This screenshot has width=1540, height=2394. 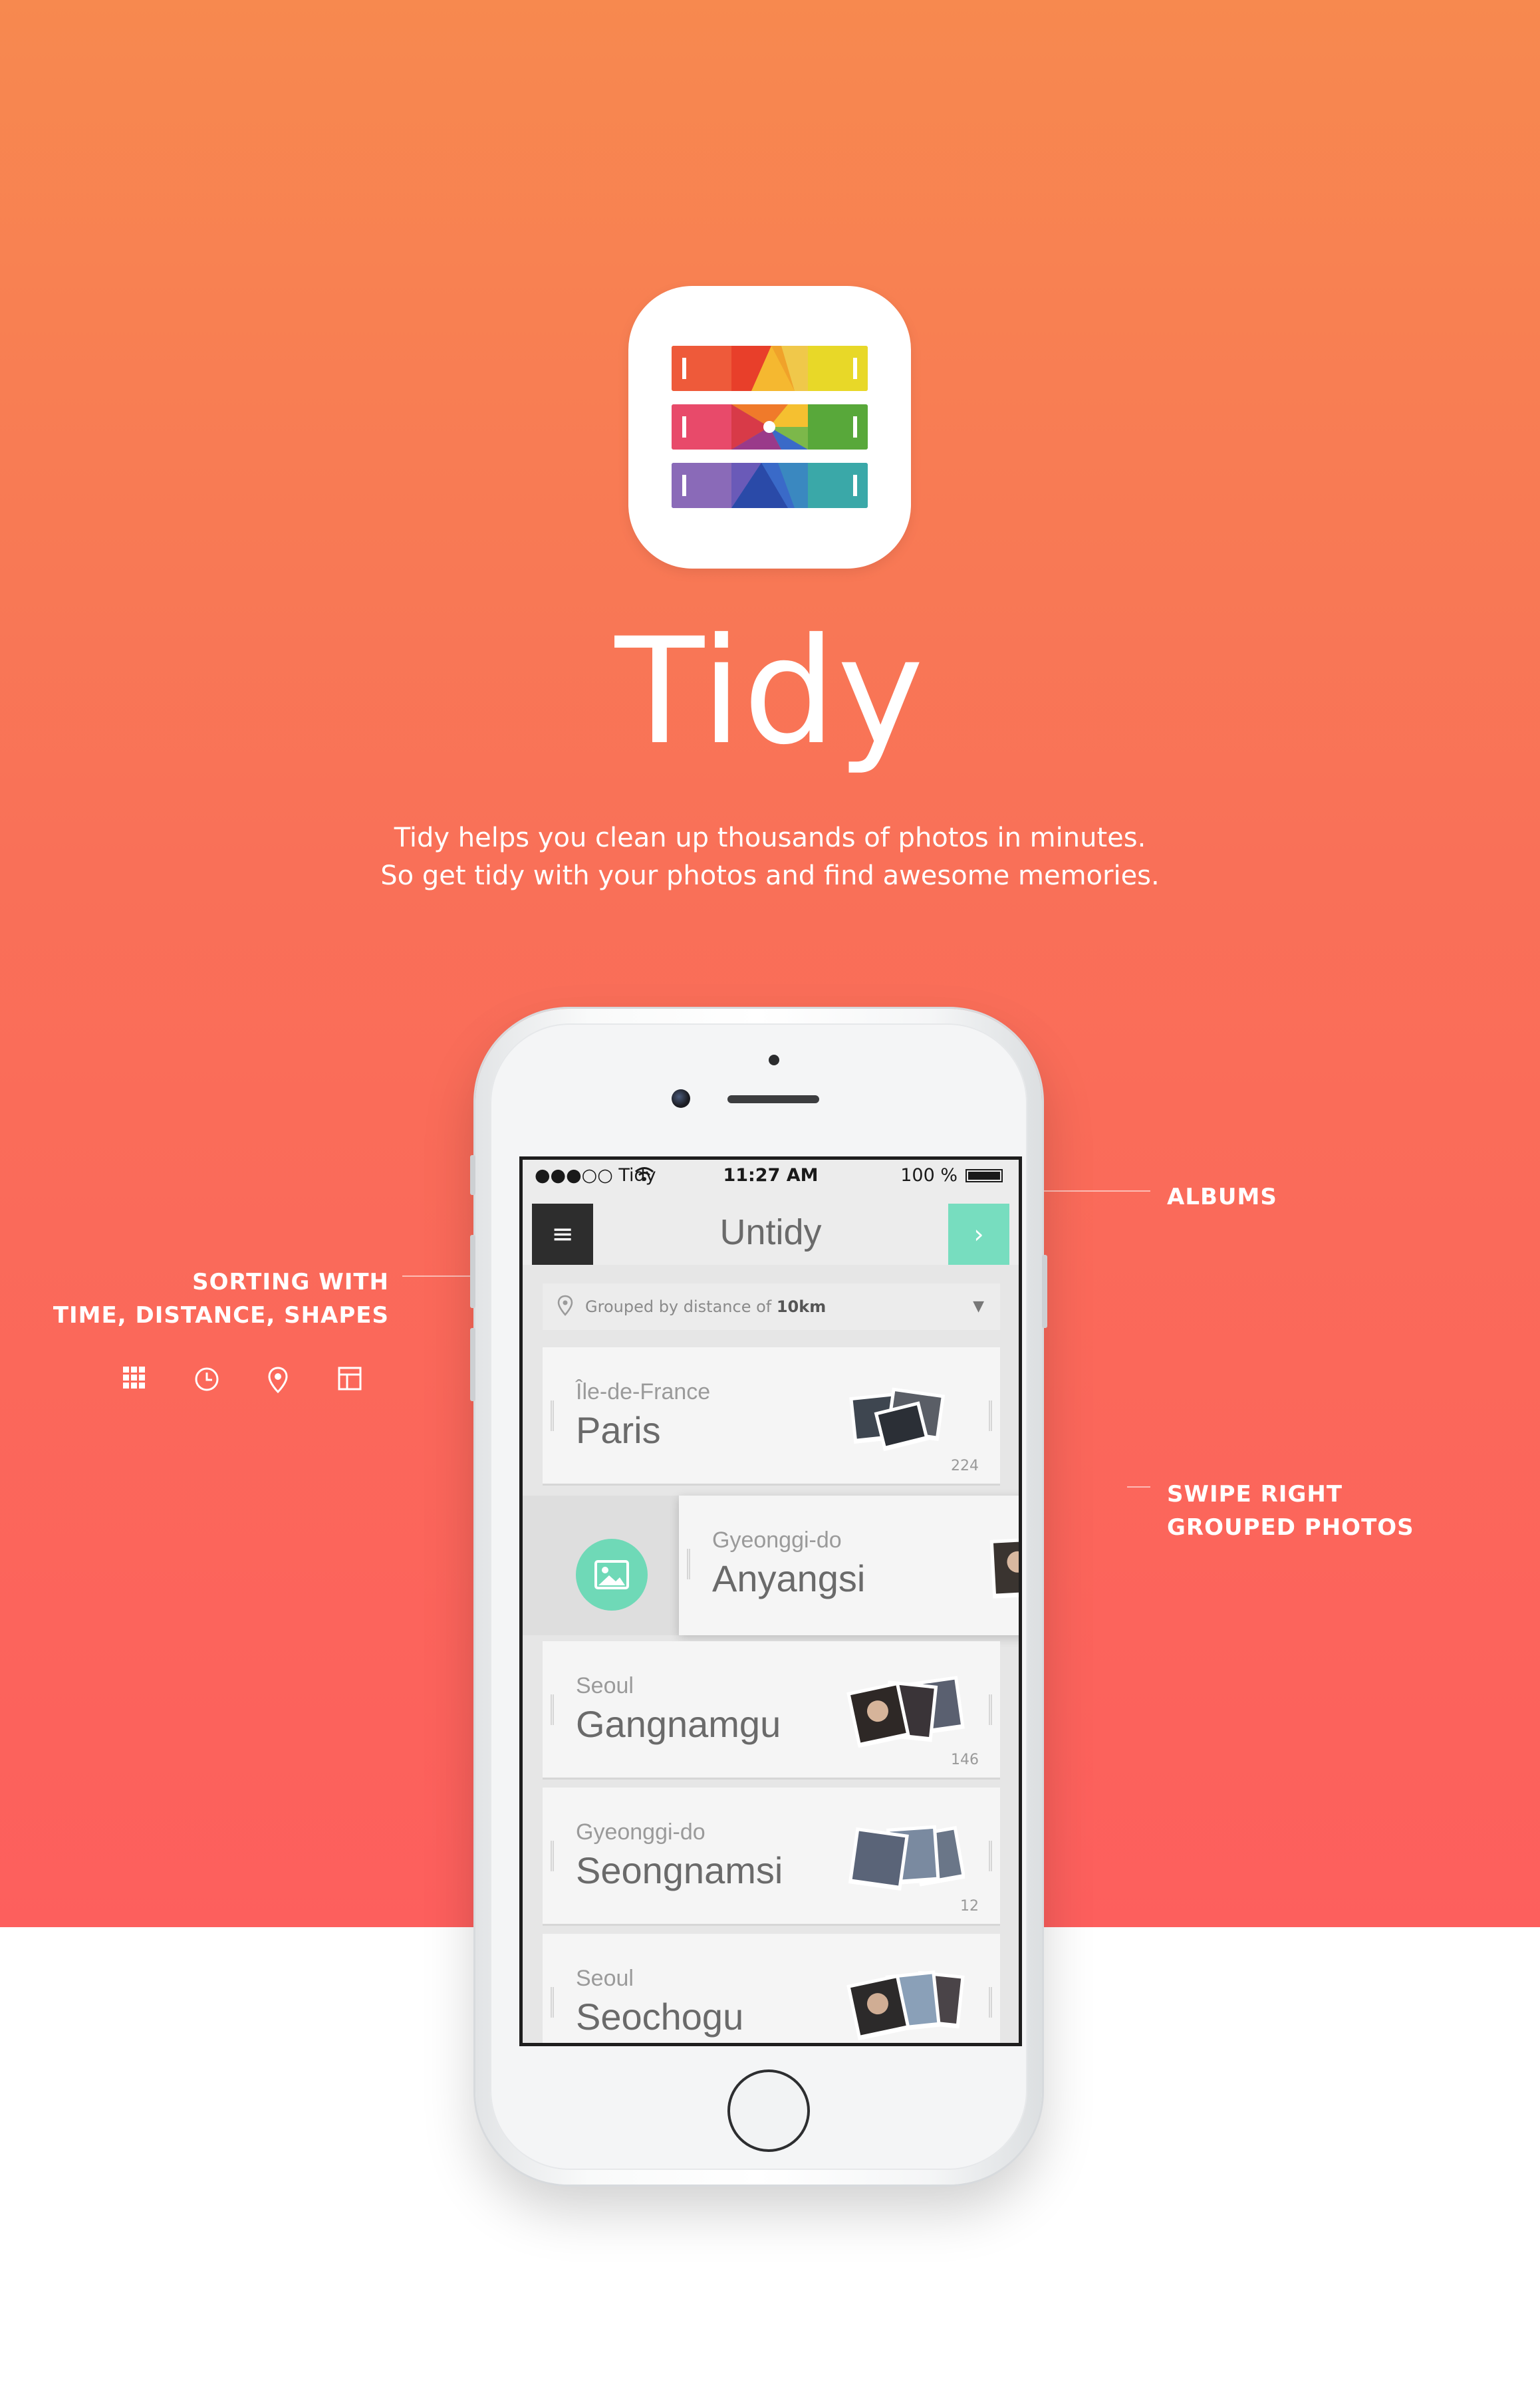 What do you see at coordinates (768, 2110) in the screenshot?
I see `home-button` at bounding box center [768, 2110].